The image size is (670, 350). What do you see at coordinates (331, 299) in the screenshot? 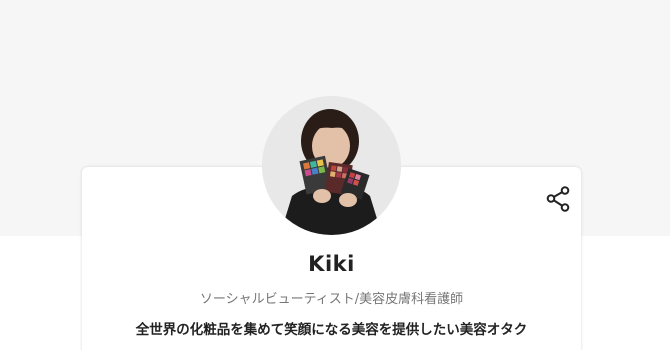
I see `profile-role: ソーシャルビューティスト/美容皮膚科看護師` at bounding box center [331, 299].